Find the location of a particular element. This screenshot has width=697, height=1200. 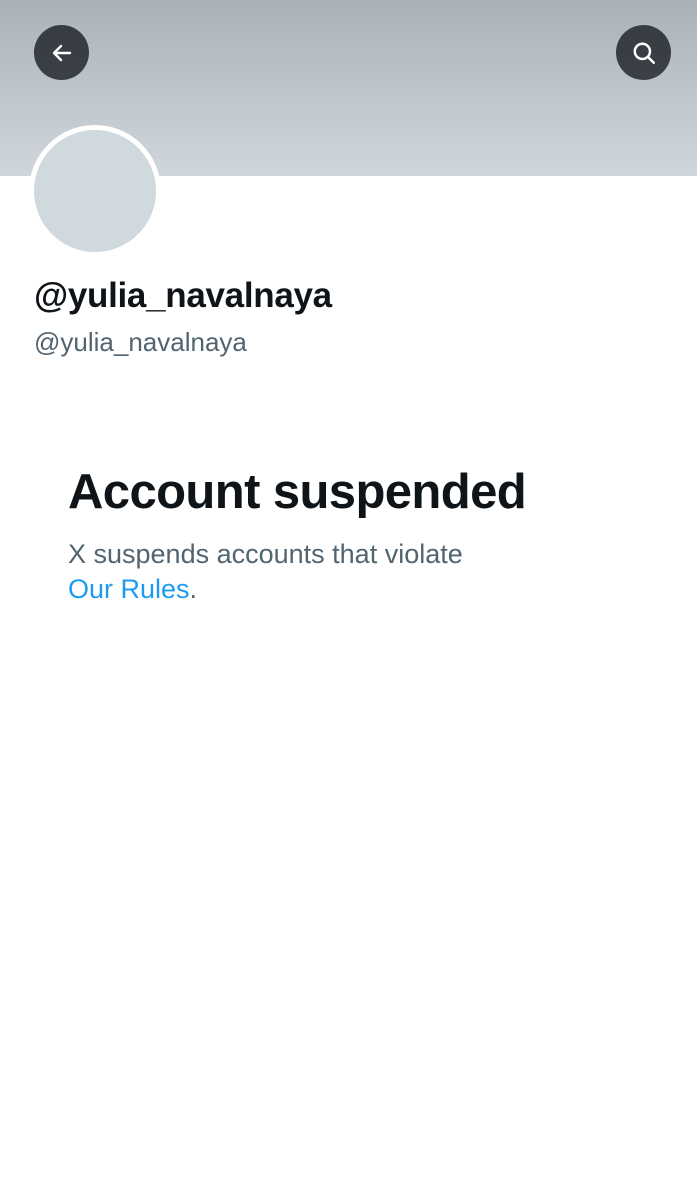

suspended-title: Account suspended is located at coordinates (297, 492).